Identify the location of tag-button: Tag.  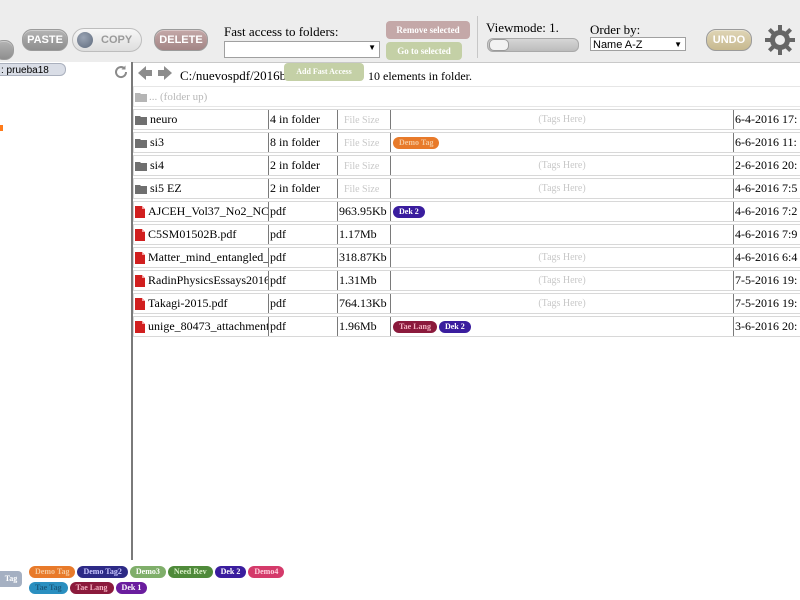
(11, 579).